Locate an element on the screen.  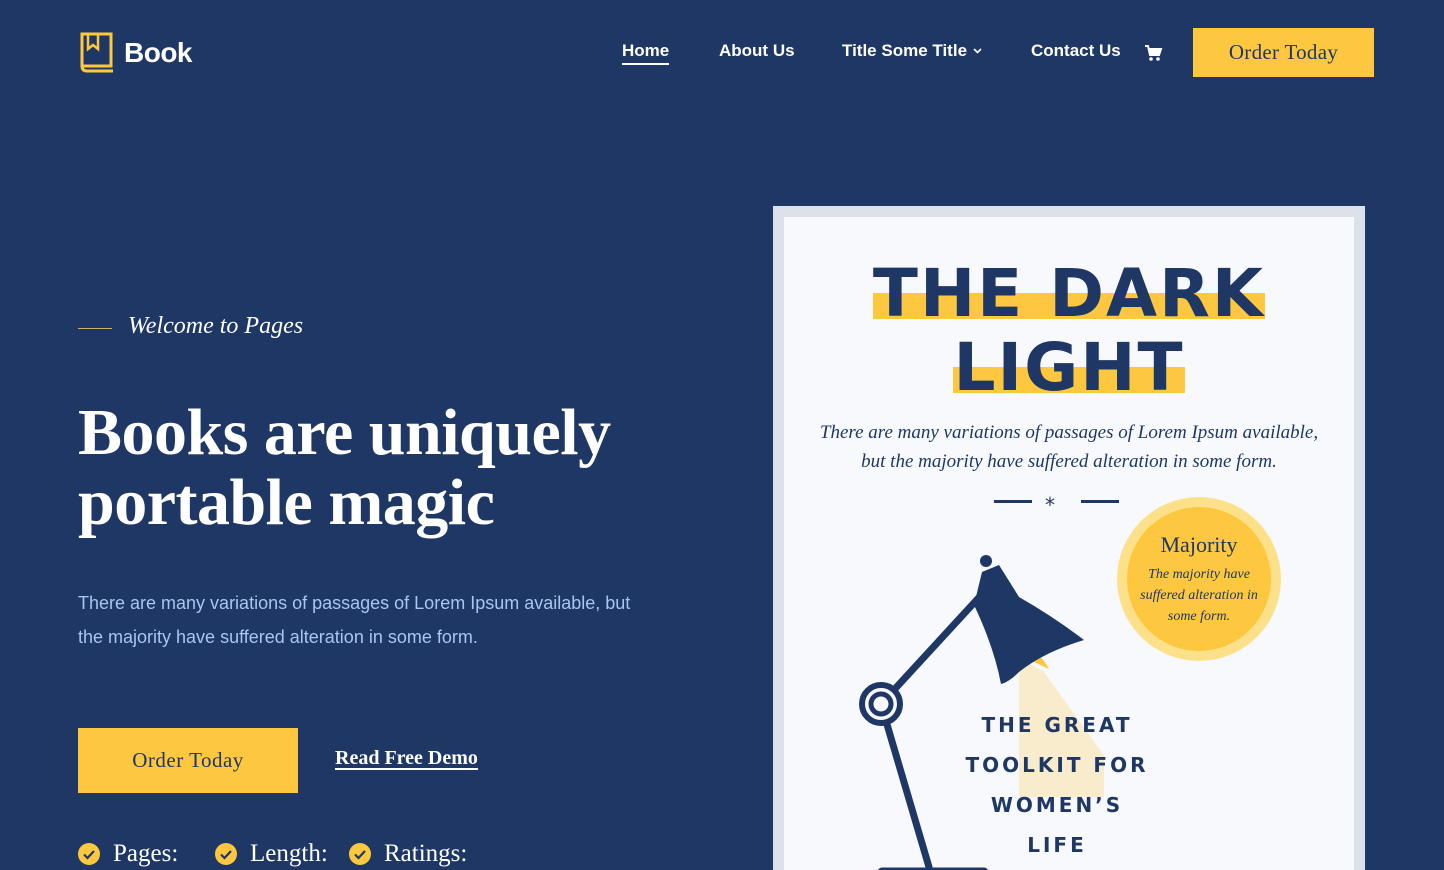
nav-home-label: Home is located at coordinates (646, 53).